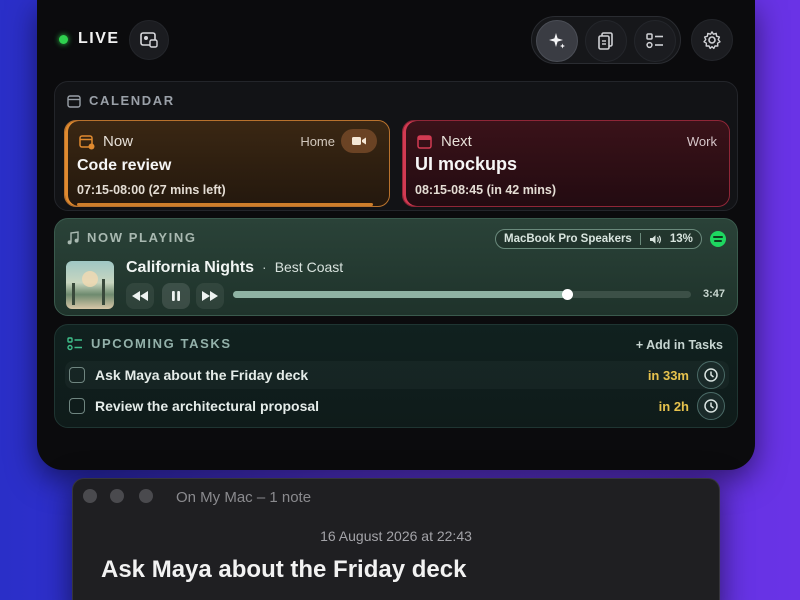  I want to click on top-bar: LIVE, so click(396, 40).